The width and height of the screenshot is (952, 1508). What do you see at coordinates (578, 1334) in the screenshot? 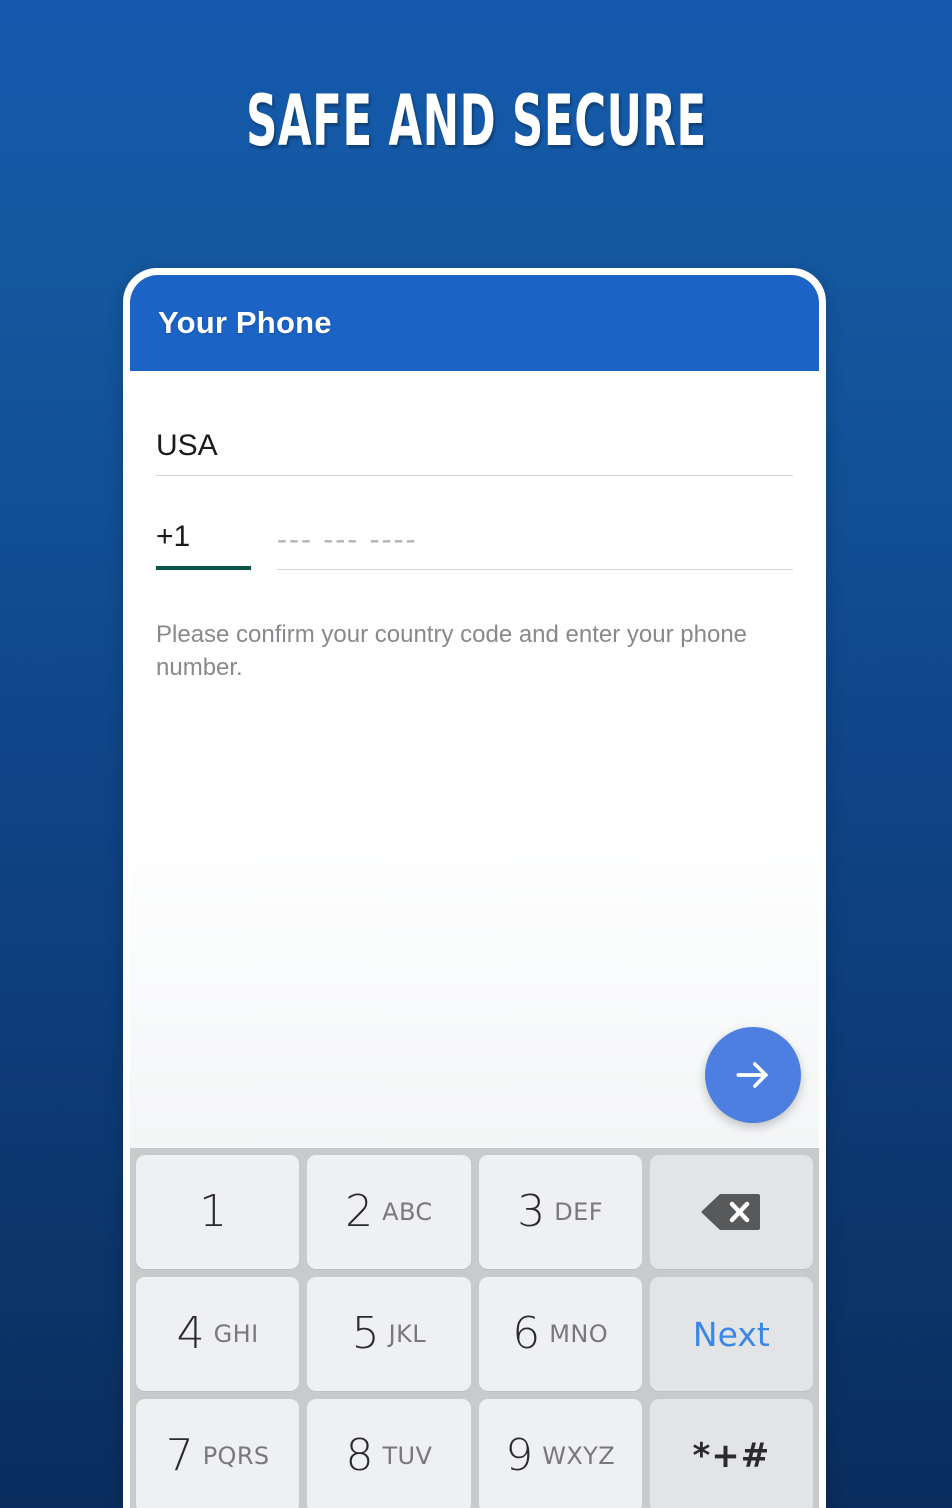
I see `key-6-letters: MNO` at bounding box center [578, 1334].